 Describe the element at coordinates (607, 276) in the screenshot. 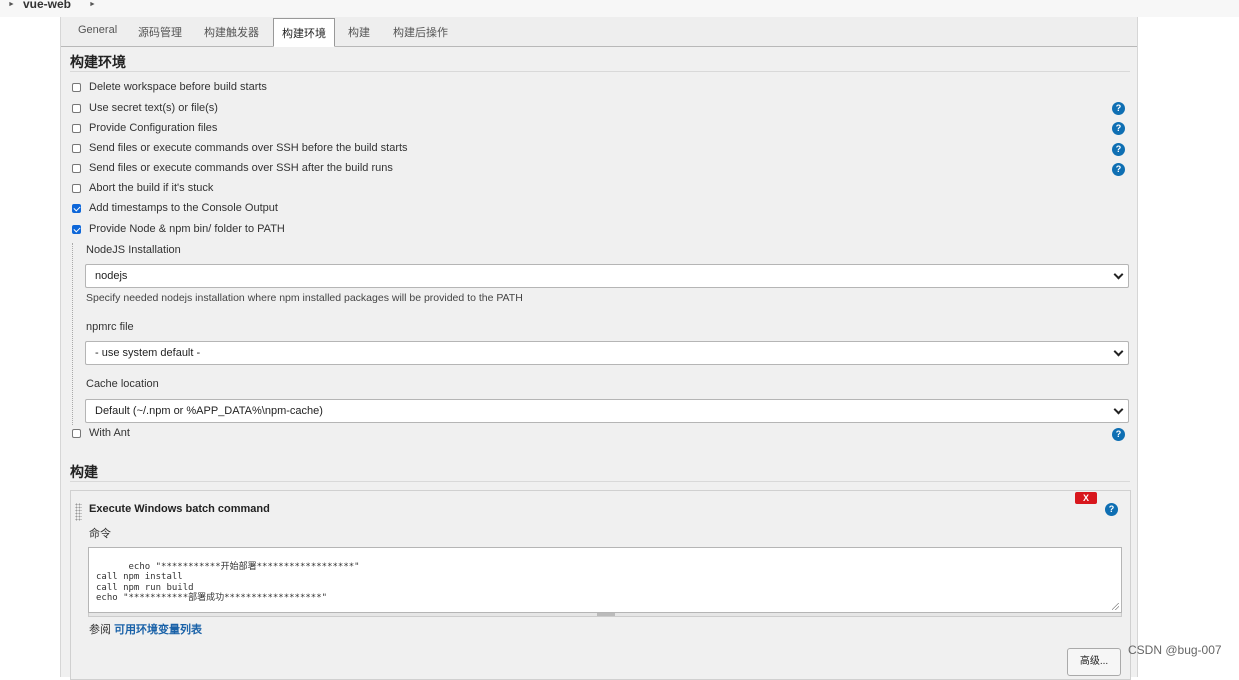

I see `nodejs-installation-select: nodejs` at that location.